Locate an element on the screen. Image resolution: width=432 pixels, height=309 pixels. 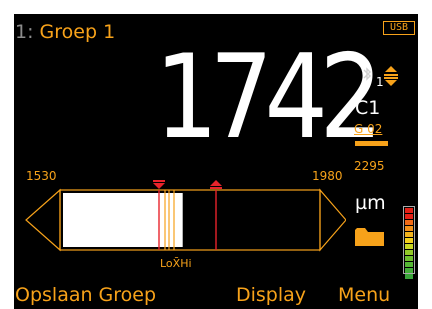
max-value: 2295 is located at coordinates (369, 166).